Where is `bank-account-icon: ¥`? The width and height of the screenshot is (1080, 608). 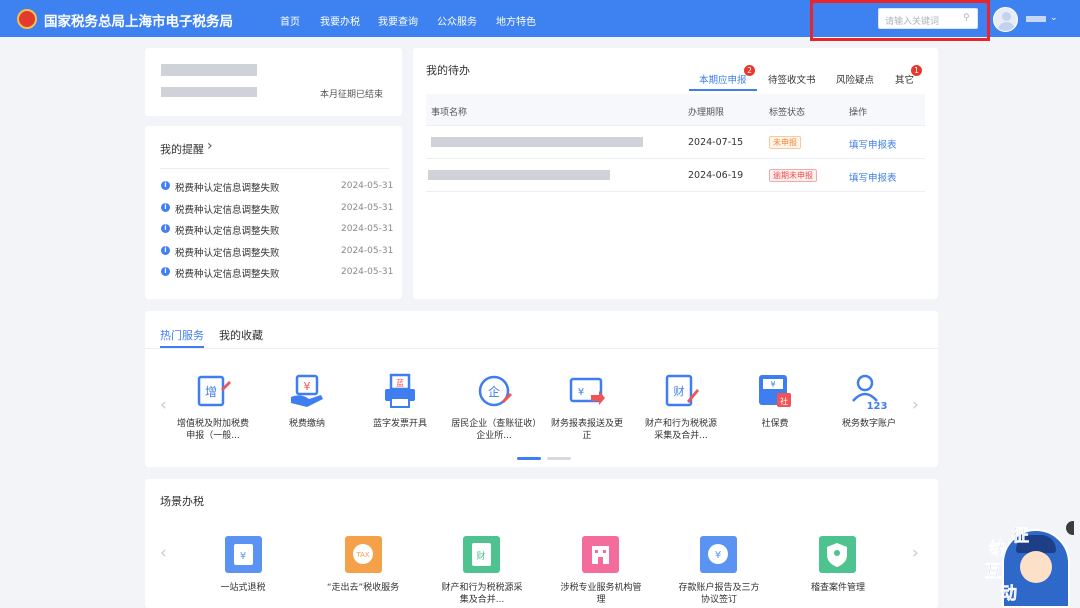 bank-account-icon: ¥ is located at coordinates (718, 554).